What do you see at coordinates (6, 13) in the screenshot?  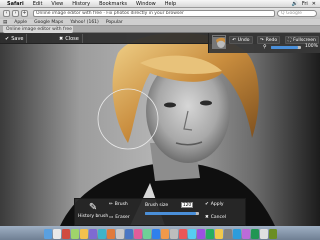 I see `back-button: ‹` at bounding box center [6, 13].